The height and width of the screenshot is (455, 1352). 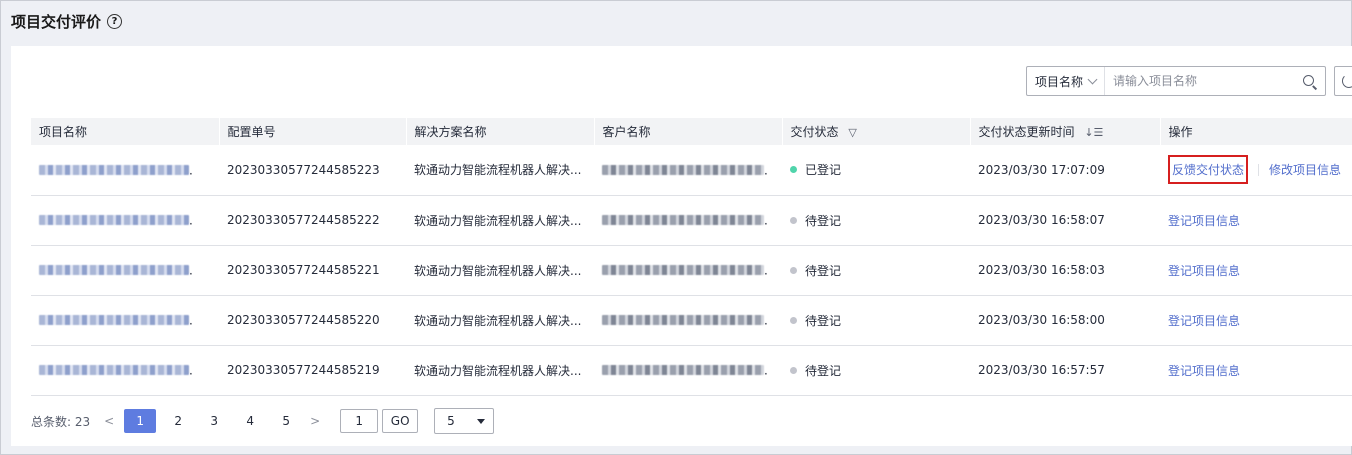 What do you see at coordinates (1041, 220) in the screenshot?
I see `cell-updated-time: 2023/03/30 16:58:07` at bounding box center [1041, 220].